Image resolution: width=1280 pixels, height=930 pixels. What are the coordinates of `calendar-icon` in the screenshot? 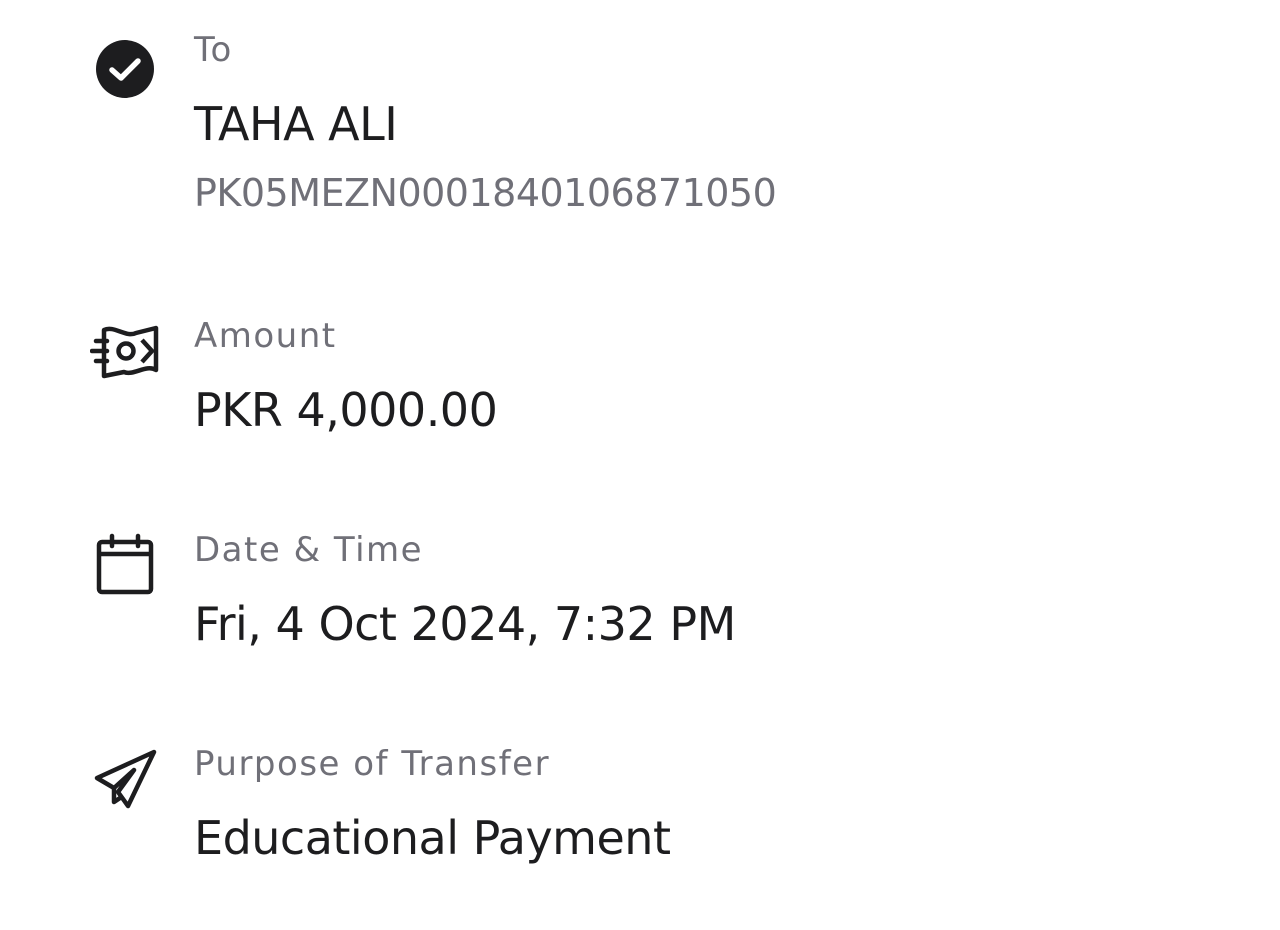 It's located at (125, 567).